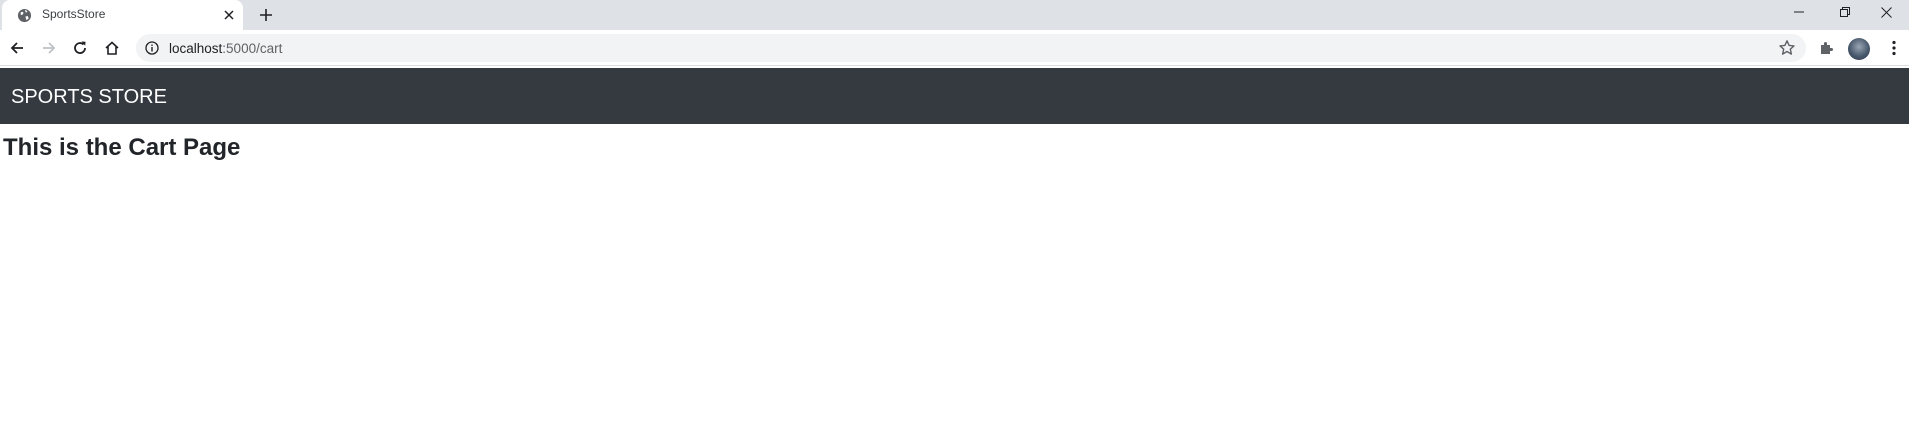 This screenshot has width=1909, height=435. I want to click on info-icon, so click(152, 48).